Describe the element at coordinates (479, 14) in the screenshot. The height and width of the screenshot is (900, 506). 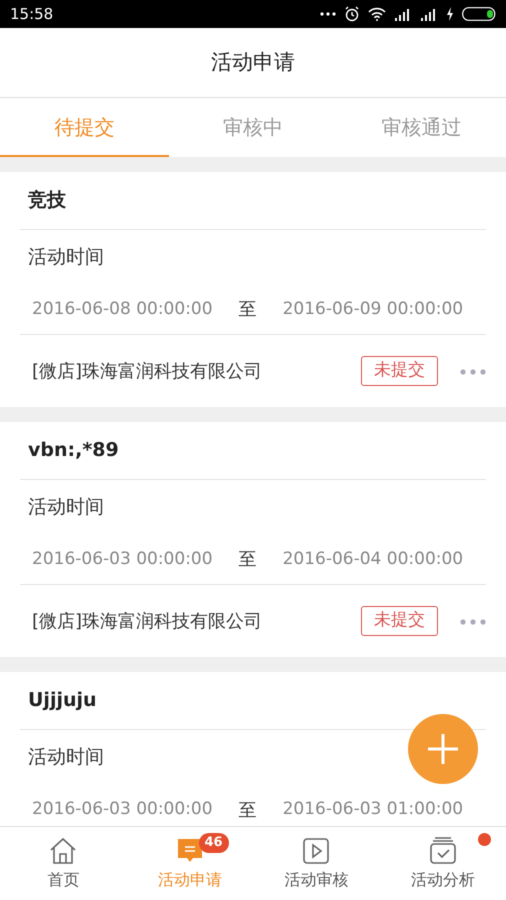
I see `battery-icon` at that location.